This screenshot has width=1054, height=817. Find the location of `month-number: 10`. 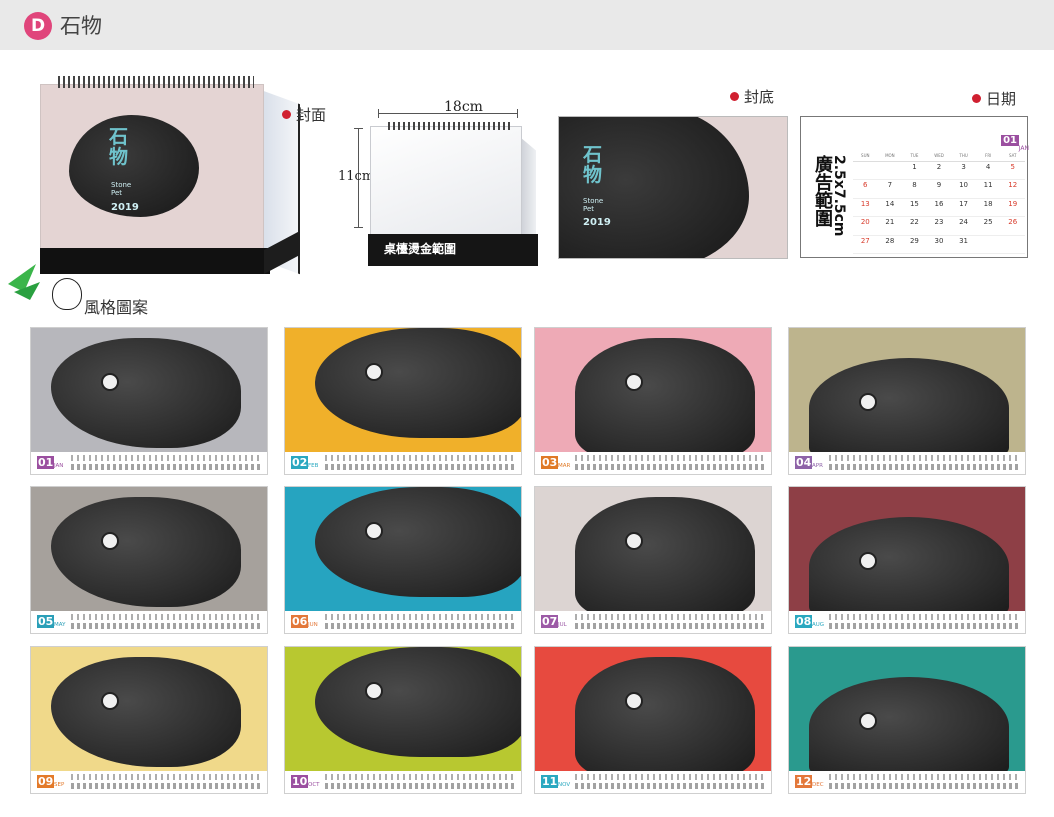

month-number: 10 is located at coordinates (300, 781).